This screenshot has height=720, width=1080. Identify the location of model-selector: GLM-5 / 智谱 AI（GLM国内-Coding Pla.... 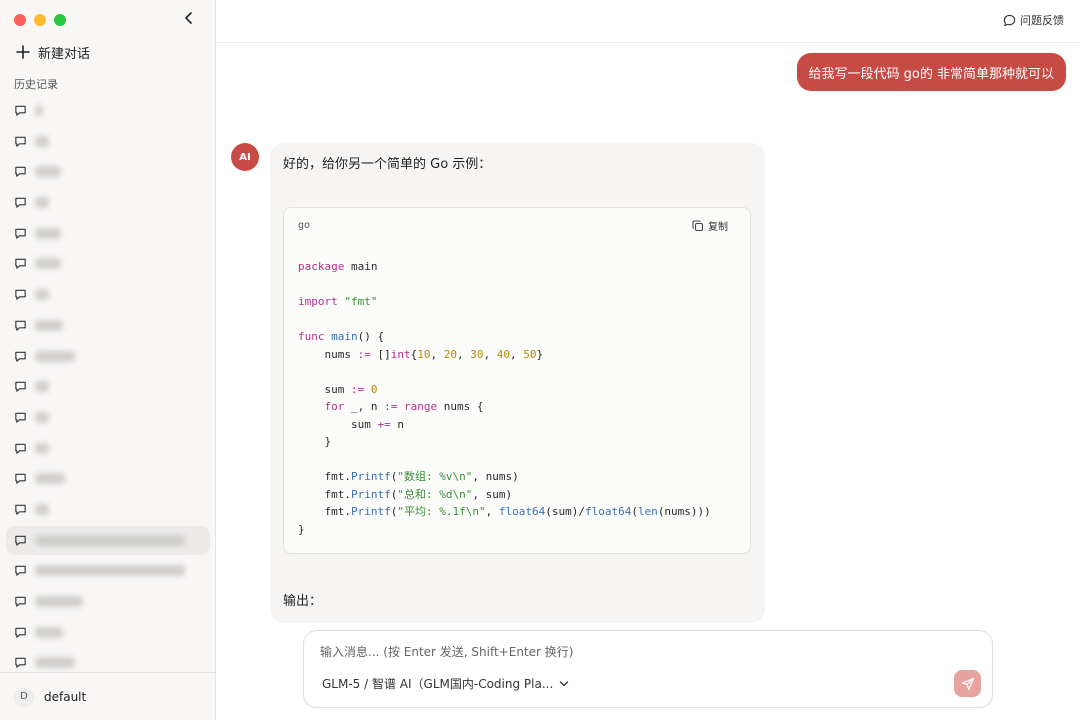
(445, 683).